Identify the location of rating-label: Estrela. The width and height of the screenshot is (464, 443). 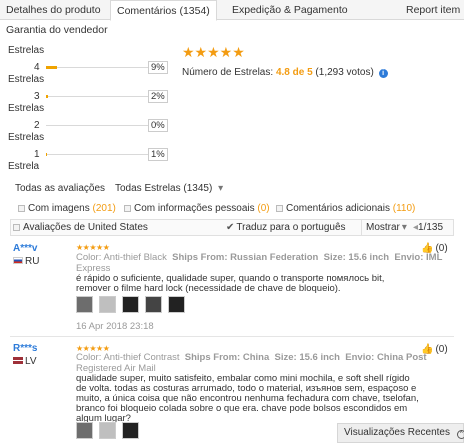
(24, 166).